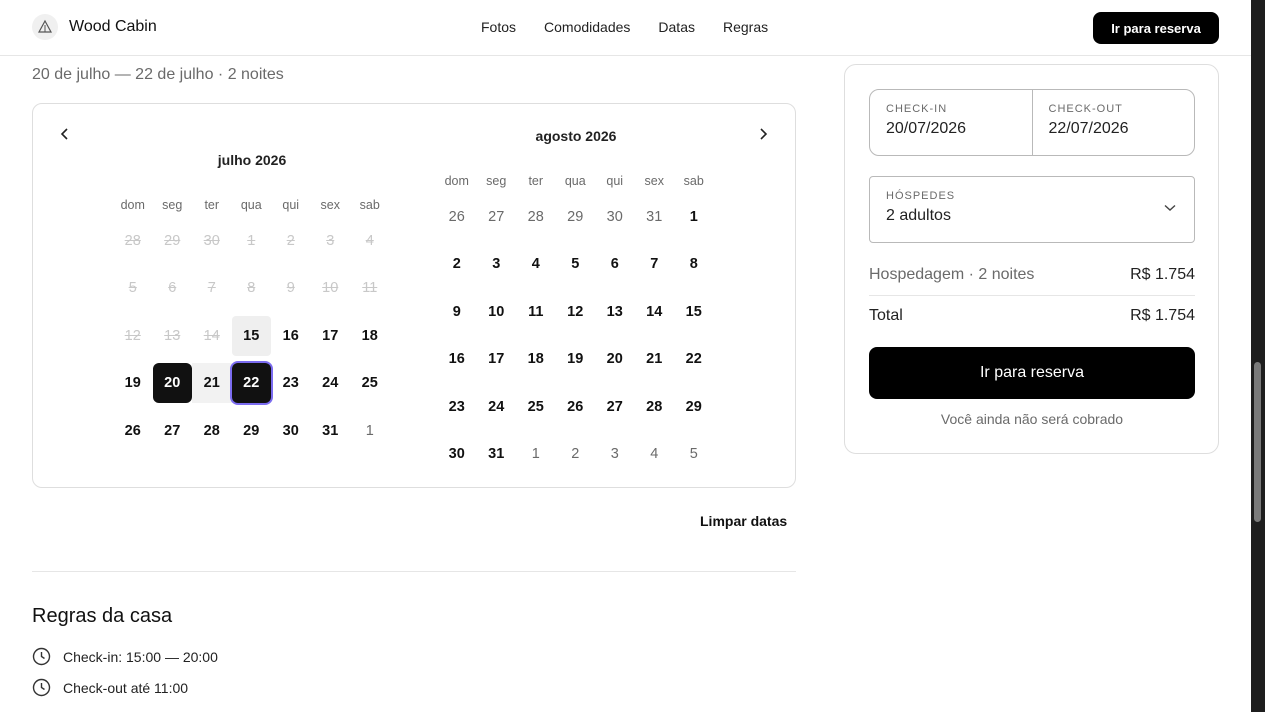 The height and width of the screenshot is (712, 1265). What do you see at coordinates (113, 26) in the screenshot?
I see `brand-name: Wood Cabin` at bounding box center [113, 26].